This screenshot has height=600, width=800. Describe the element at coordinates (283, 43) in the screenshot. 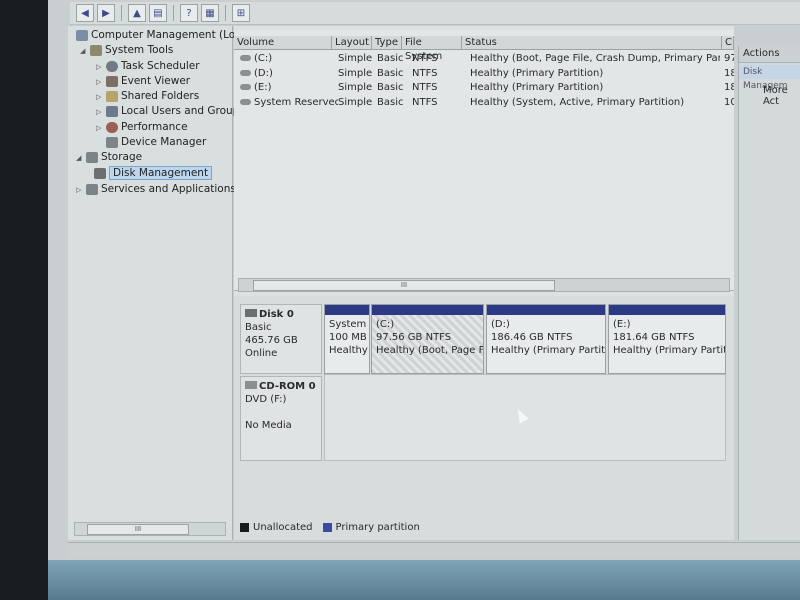

I see `column-header-volume: Volume` at that location.